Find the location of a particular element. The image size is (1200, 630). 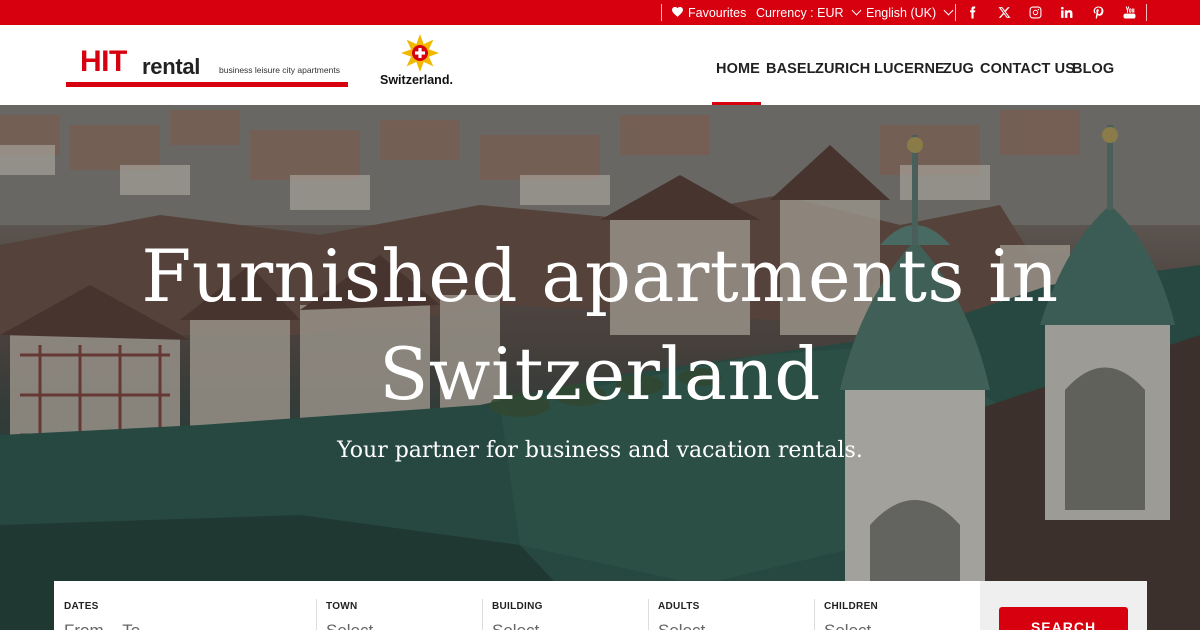

nav-item-blog: BLOG is located at coordinates (1093, 69).